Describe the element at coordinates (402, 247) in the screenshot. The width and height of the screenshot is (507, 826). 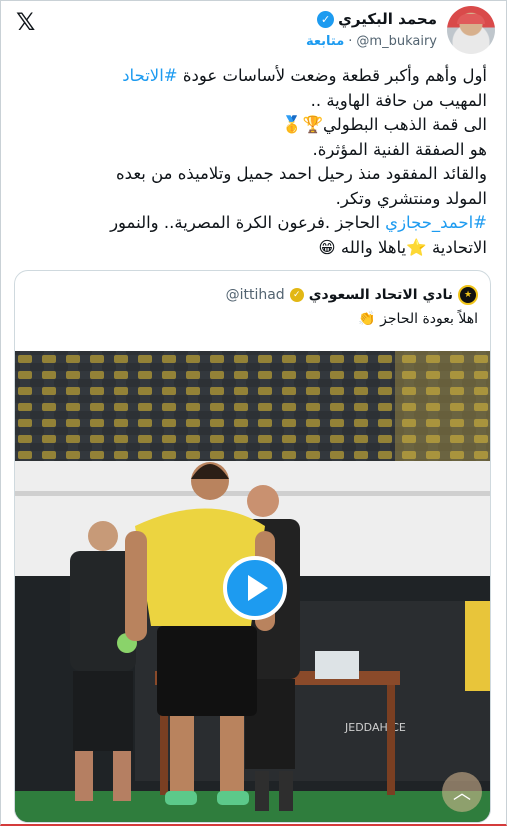
I see `tweet-line: الاتحادية ⭐ياهلا والله 😁` at that location.